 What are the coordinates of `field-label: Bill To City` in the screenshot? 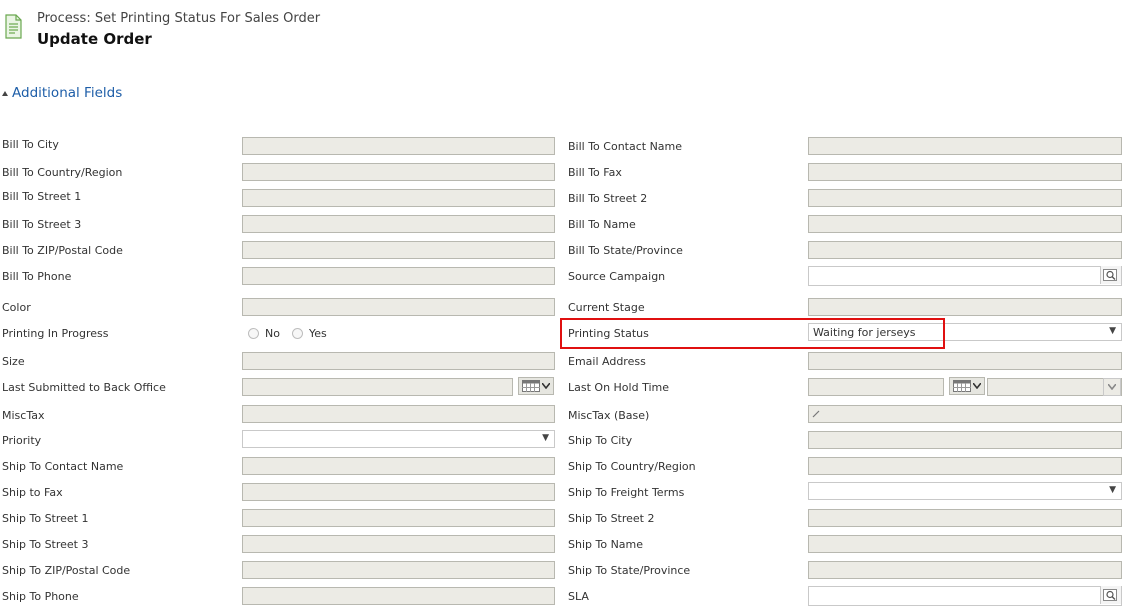 It's located at (30, 144).